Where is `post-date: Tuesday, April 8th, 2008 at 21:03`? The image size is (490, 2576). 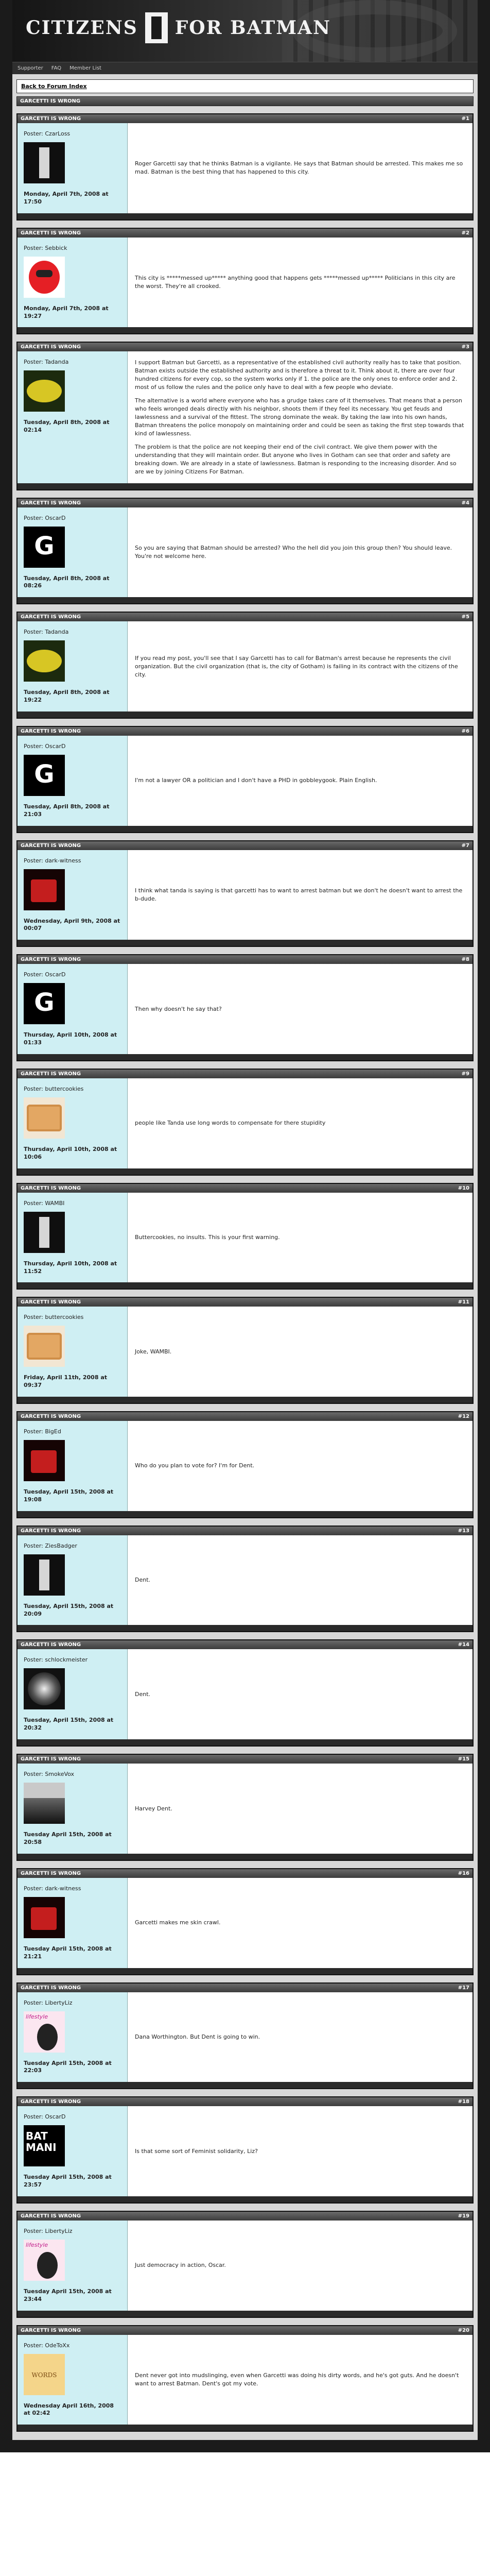 post-date: Tuesday, April 8th, 2008 at 21:03 is located at coordinates (67, 810).